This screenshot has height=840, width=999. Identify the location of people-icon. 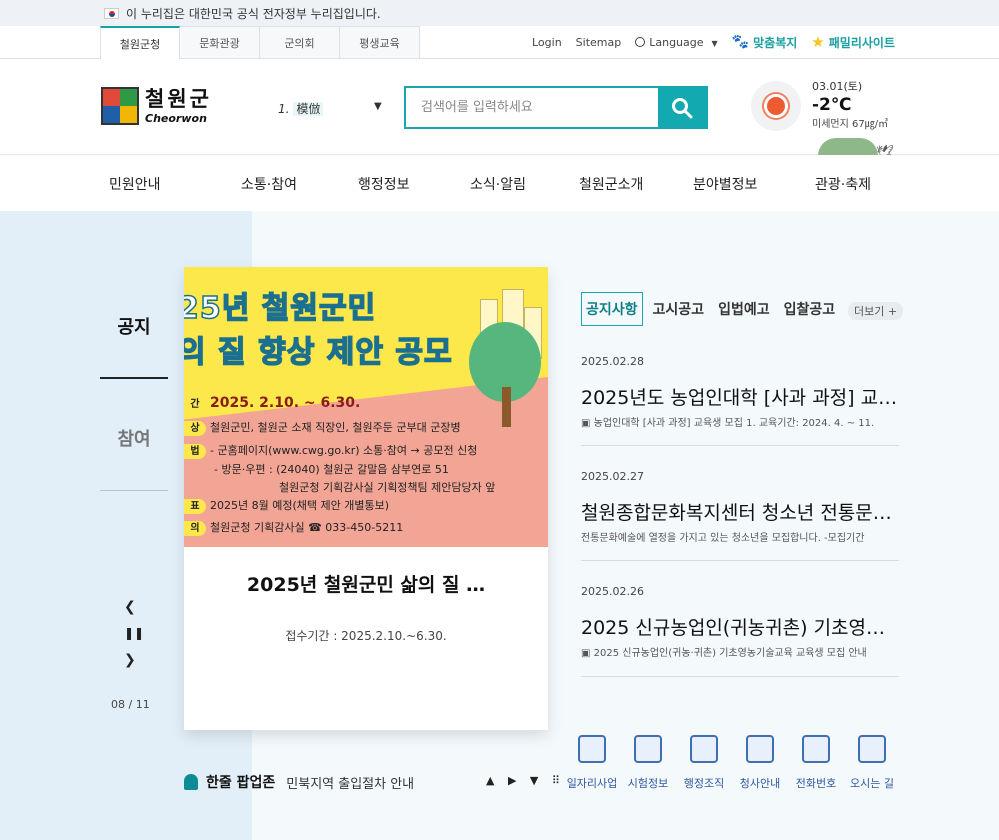
(816, 749).